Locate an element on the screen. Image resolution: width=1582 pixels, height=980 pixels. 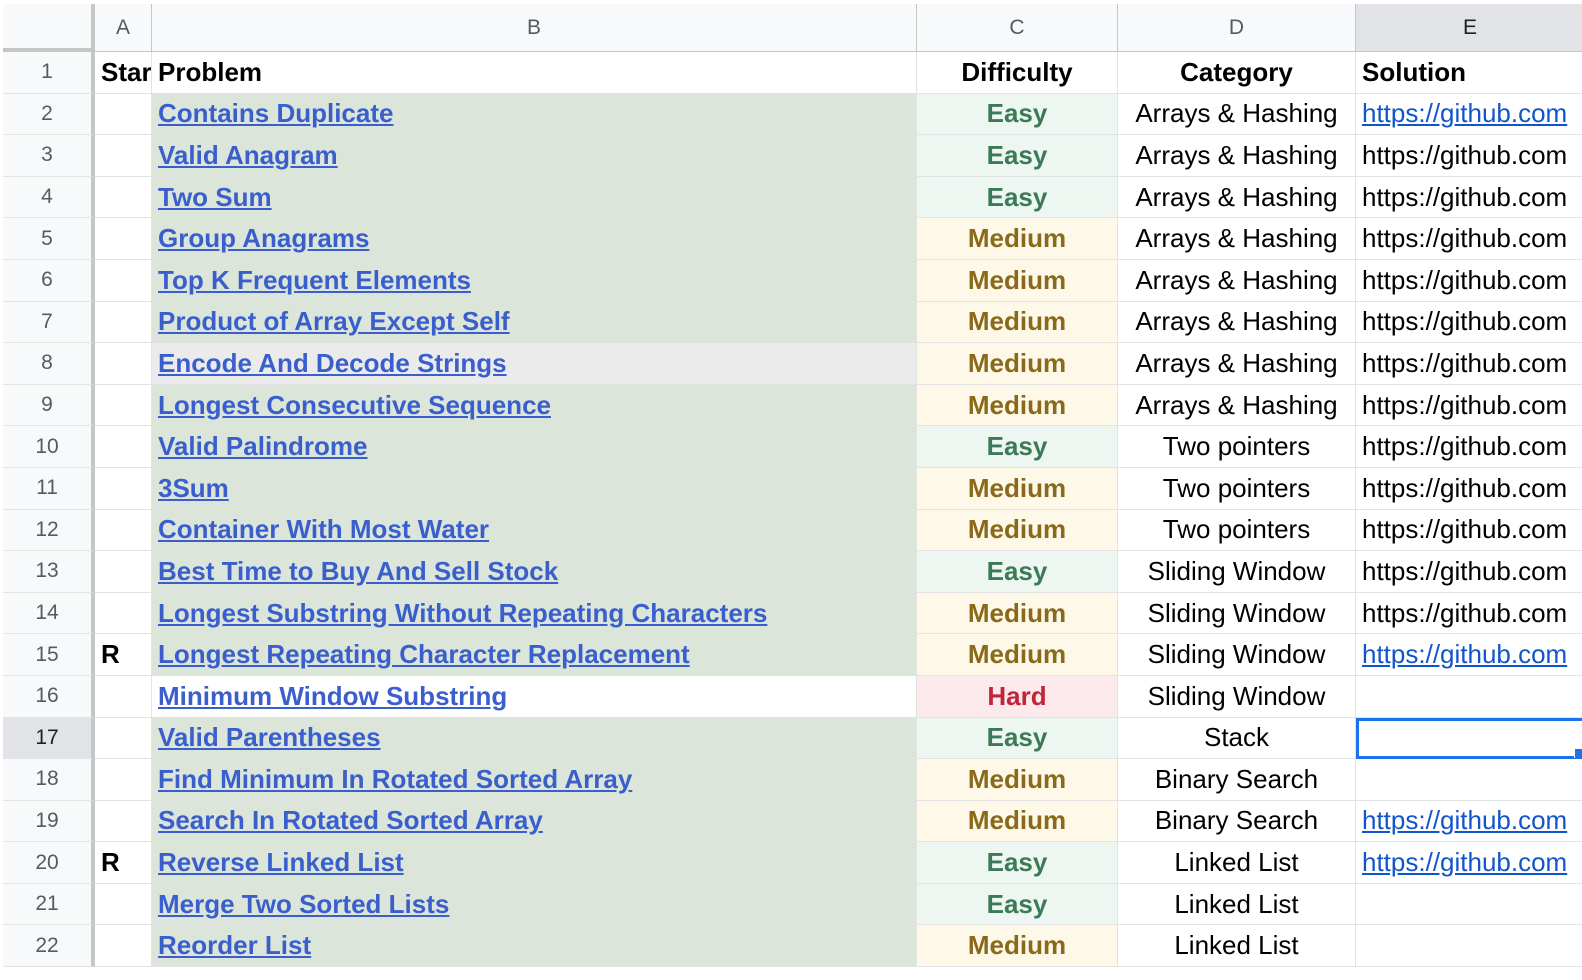
row-header: 5 is located at coordinates (49, 239).